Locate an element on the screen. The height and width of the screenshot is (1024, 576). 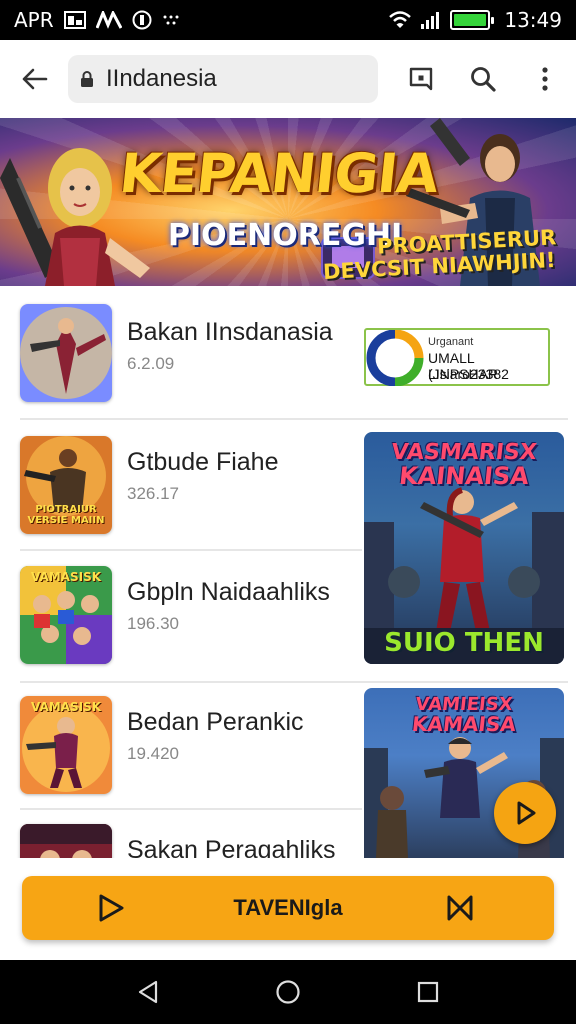
sponsor-line-1: Urganant is located at coordinates (451, 342).